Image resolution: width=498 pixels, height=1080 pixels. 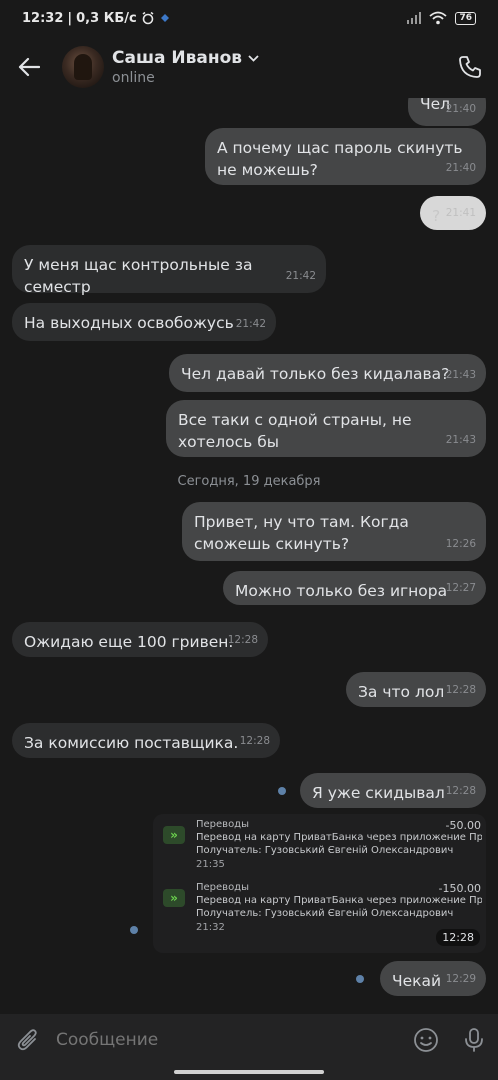 I want to click on contact-info: Саша Иванов online, so click(x=185, y=67).